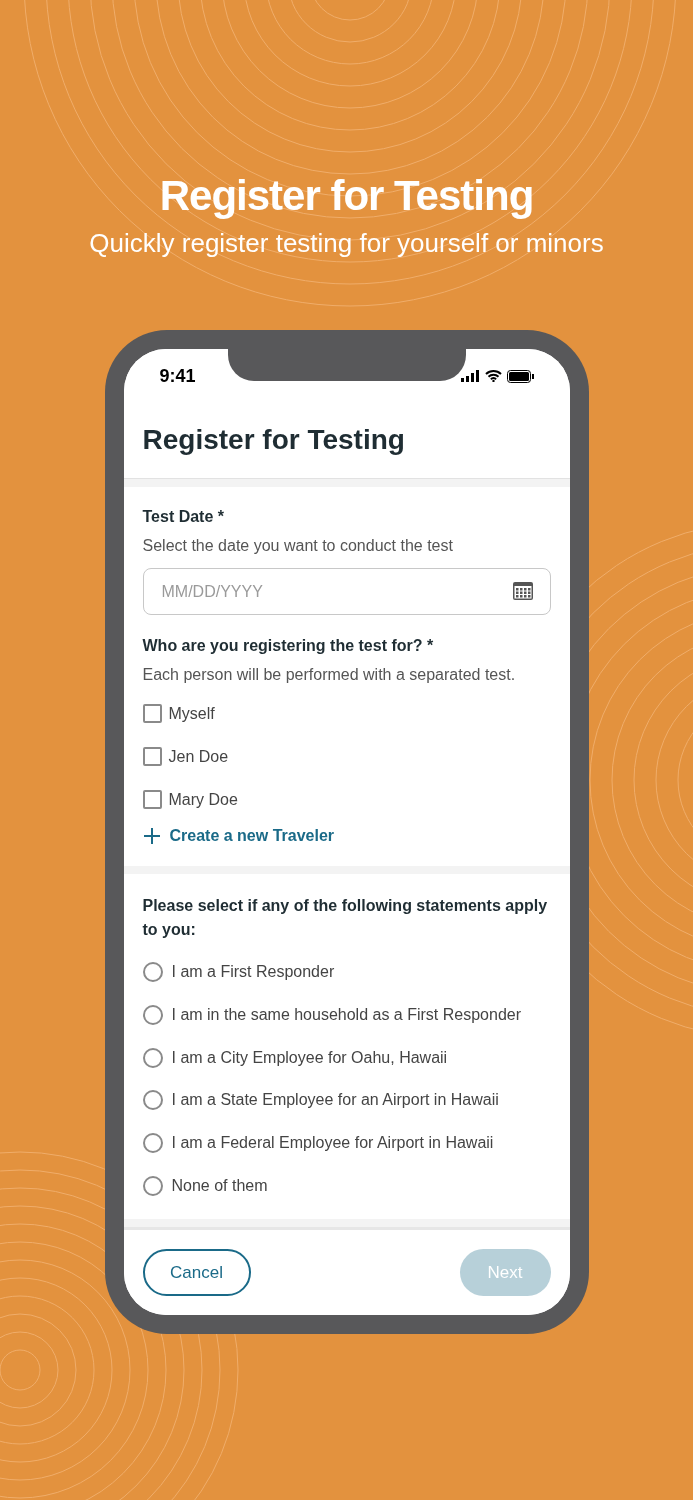 The width and height of the screenshot is (693, 1500). What do you see at coordinates (177, 376) in the screenshot?
I see `status-time: 9:41` at bounding box center [177, 376].